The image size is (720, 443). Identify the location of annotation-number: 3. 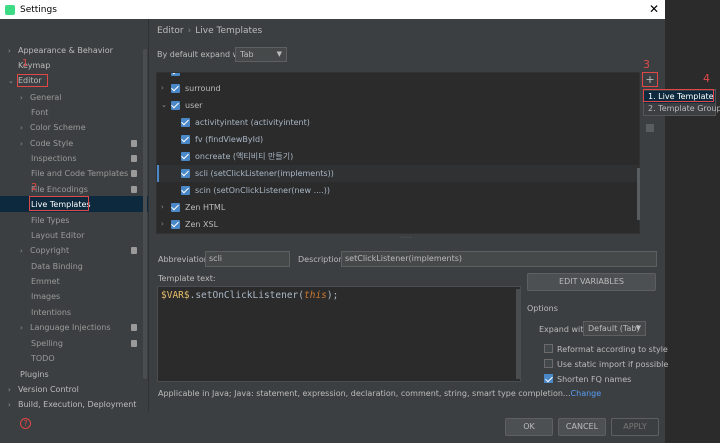
(646, 64).